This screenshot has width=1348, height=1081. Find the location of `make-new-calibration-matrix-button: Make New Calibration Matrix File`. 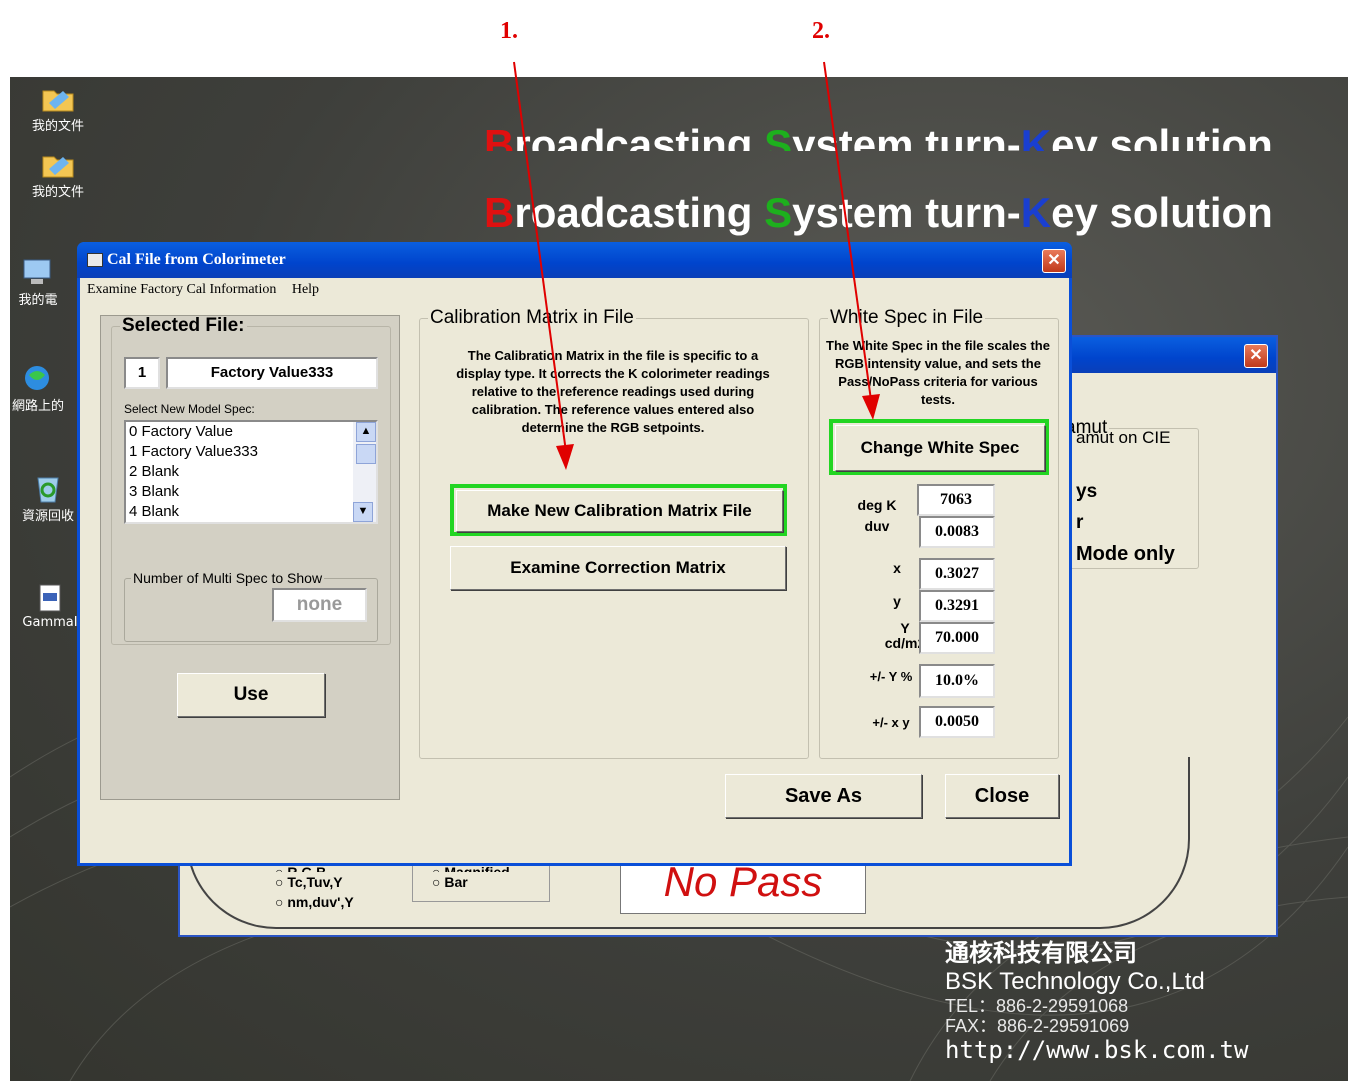

make-new-calibration-matrix-button: Make New Calibration Matrix File is located at coordinates (619, 511).